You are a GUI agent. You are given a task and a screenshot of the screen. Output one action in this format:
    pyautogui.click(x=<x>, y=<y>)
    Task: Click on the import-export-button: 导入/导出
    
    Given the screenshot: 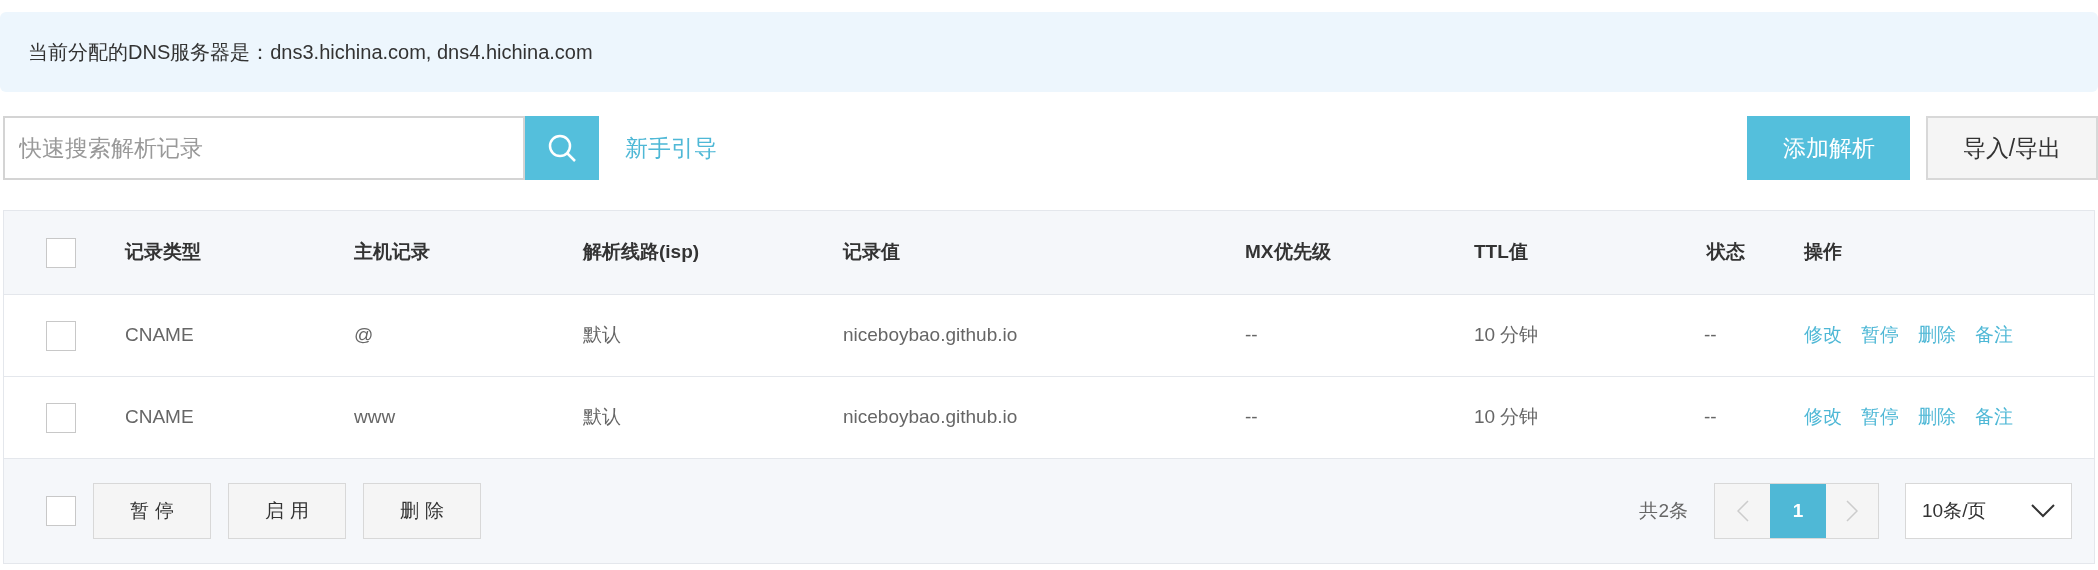 What is the action you would take?
    pyautogui.click(x=2012, y=148)
    